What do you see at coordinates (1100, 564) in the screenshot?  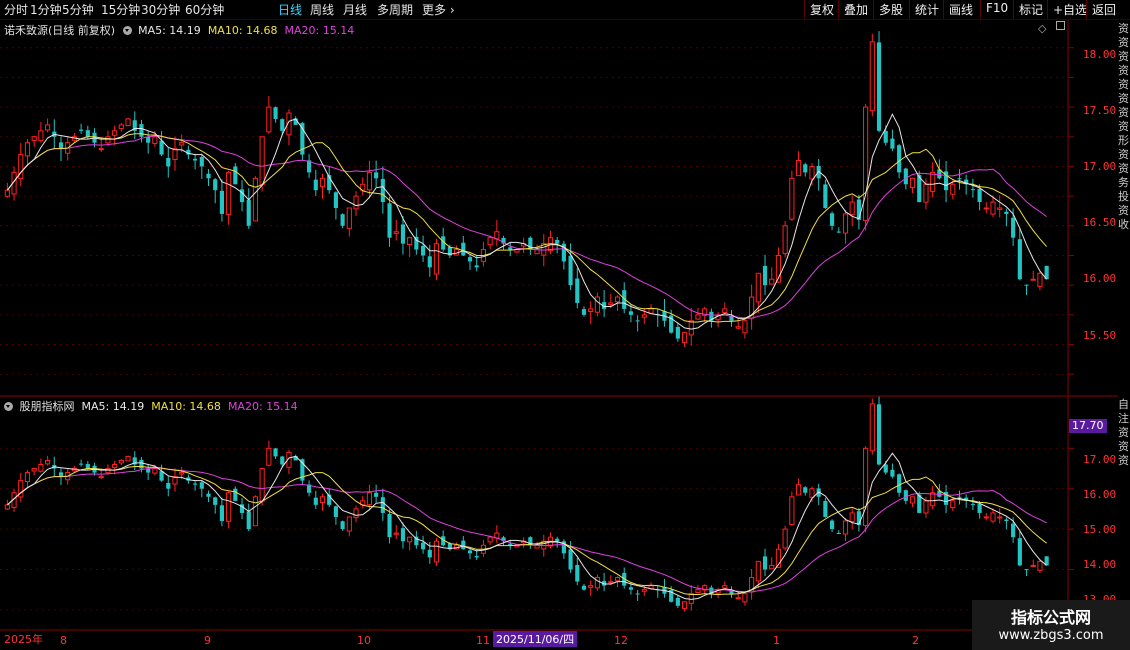 I see `y-tick: 14.00` at bounding box center [1100, 564].